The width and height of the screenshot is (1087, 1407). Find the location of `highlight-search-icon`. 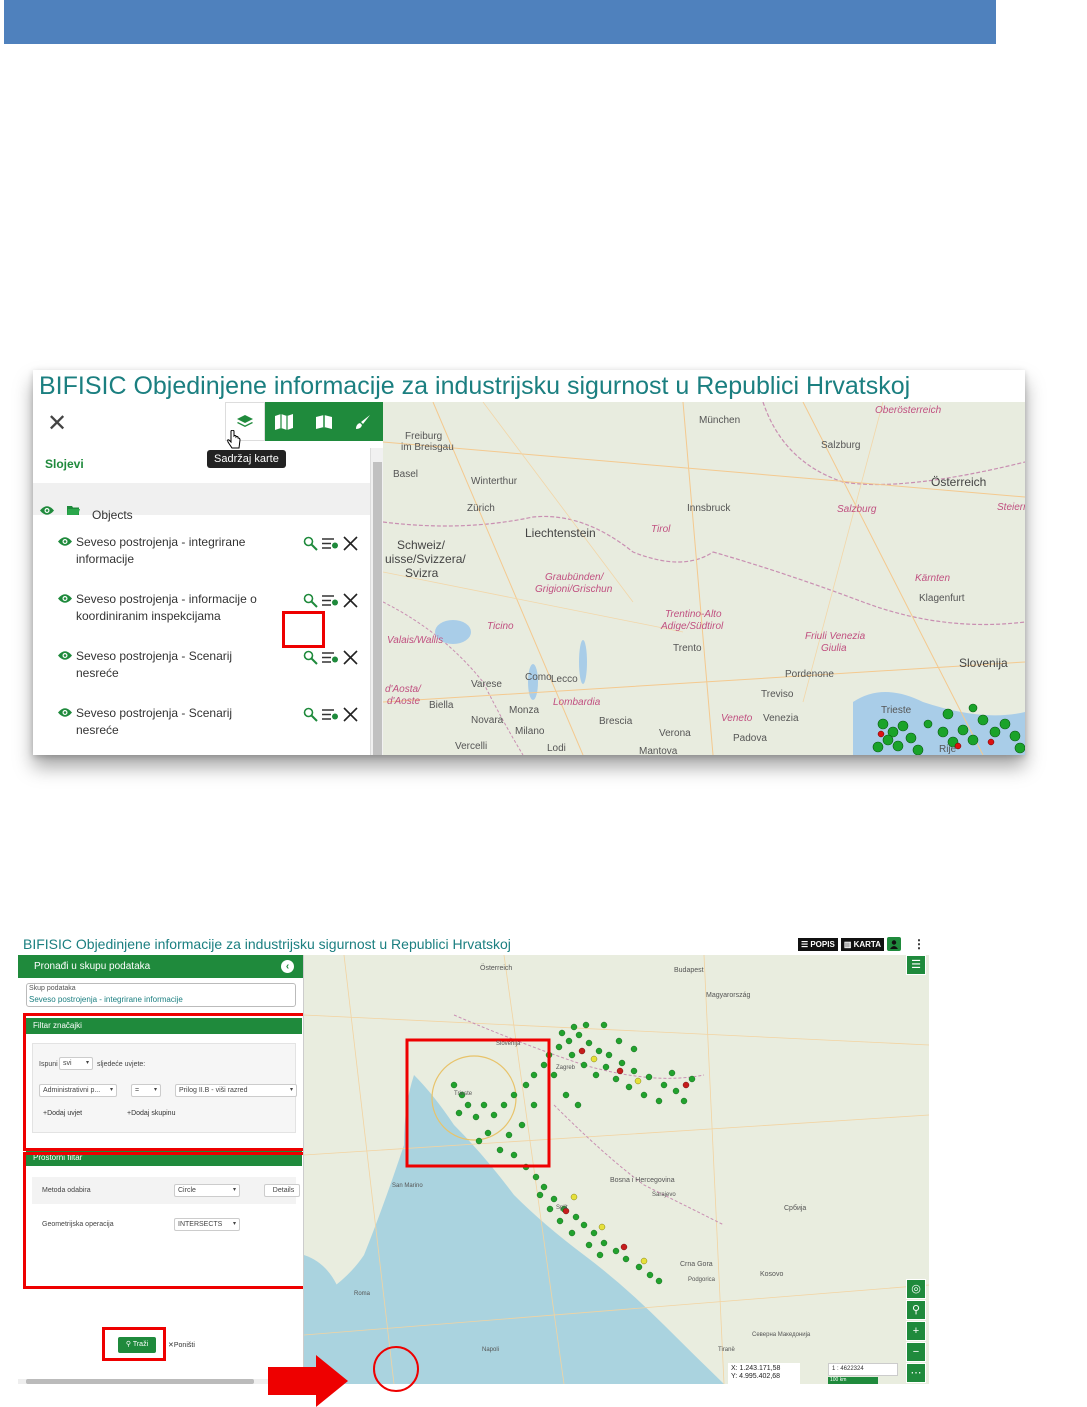

highlight-search-icon is located at coordinates (303, 629).